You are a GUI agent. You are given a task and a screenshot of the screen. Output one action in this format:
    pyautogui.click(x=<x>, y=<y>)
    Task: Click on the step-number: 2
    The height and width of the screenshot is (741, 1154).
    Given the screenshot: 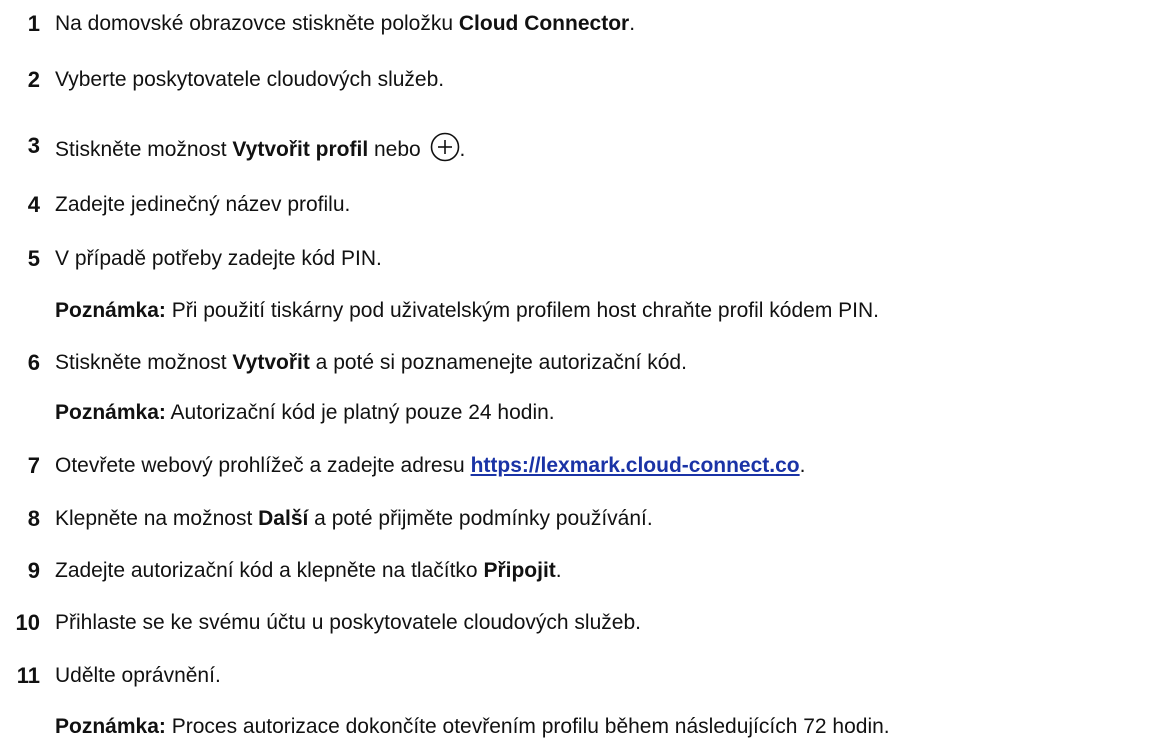 What is the action you would take?
    pyautogui.click(x=33, y=79)
    